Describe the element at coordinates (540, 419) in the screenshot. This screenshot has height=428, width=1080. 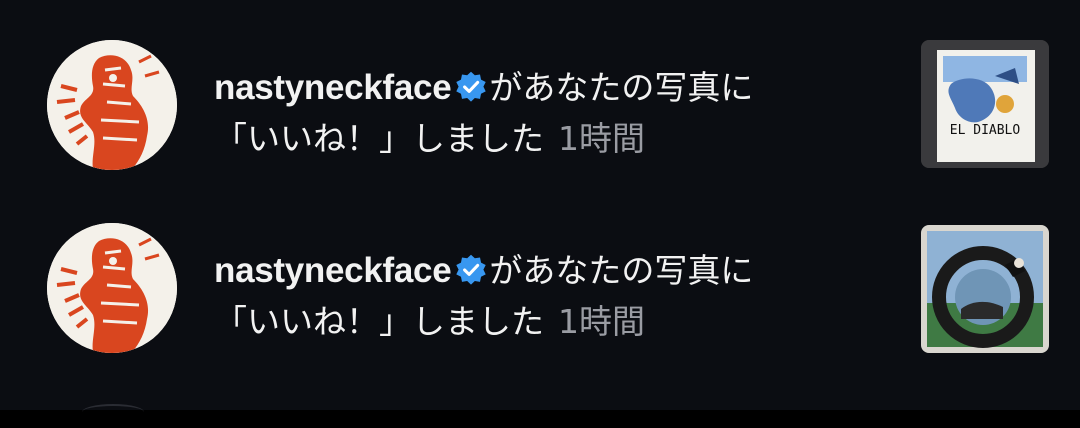
I see `bottom-bar` at that location.